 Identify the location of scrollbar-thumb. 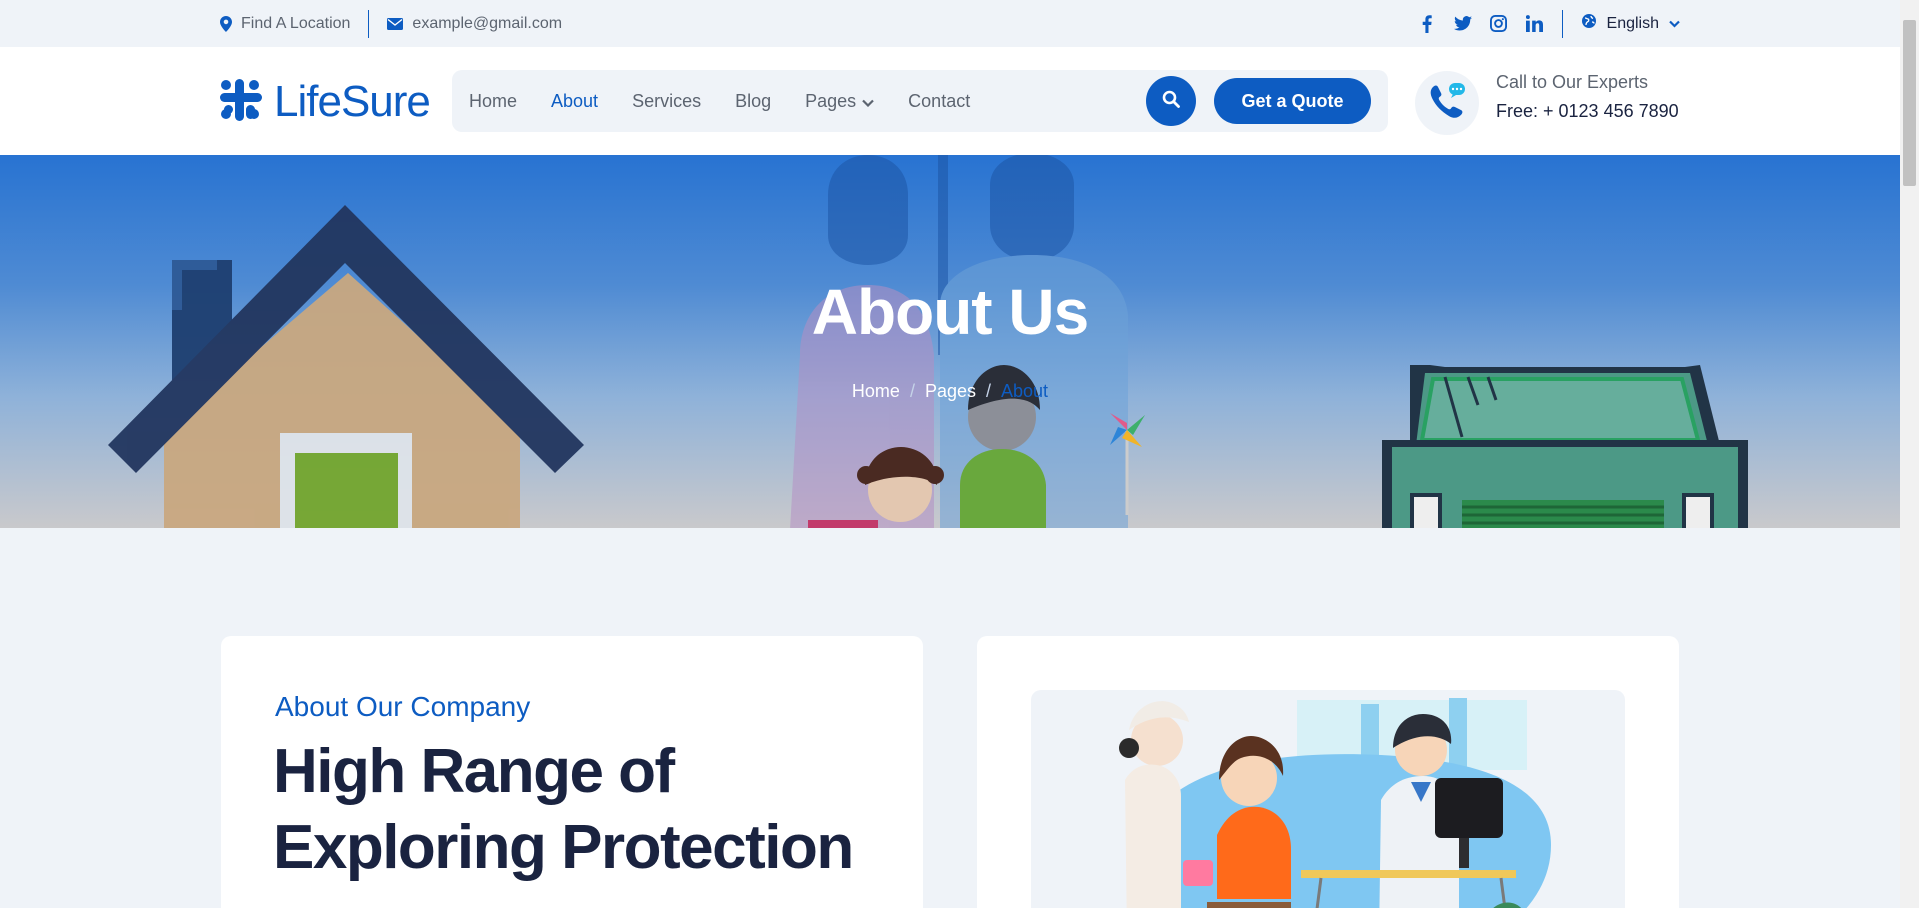
(1909, 103).